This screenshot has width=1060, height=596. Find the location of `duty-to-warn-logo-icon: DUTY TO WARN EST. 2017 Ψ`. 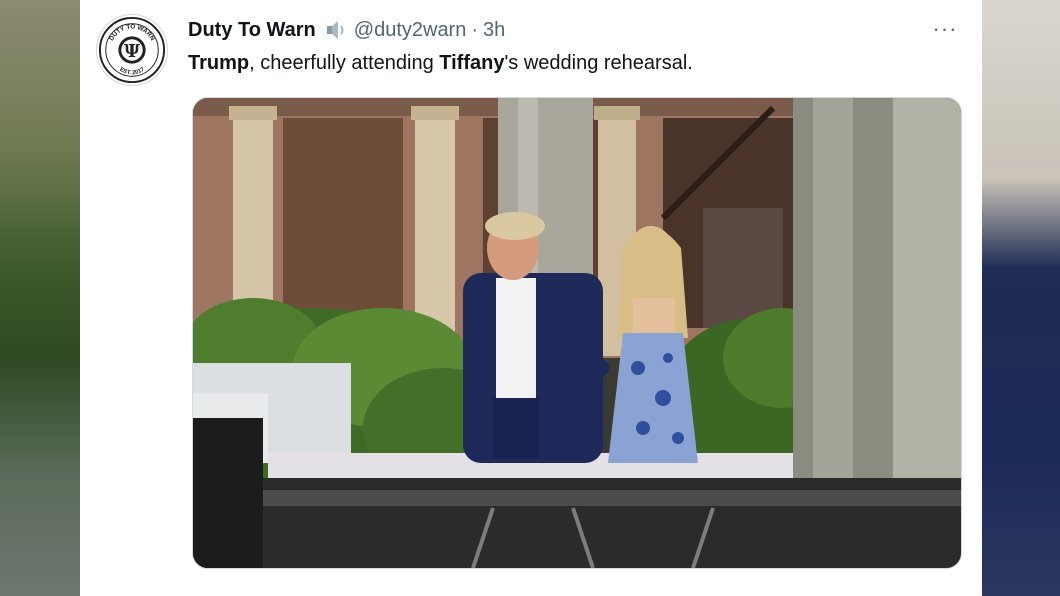

duty-to-warn-logo-icon: DUTY TO WARN EST. 2017 Ψ is located at coordinates (132, 50).